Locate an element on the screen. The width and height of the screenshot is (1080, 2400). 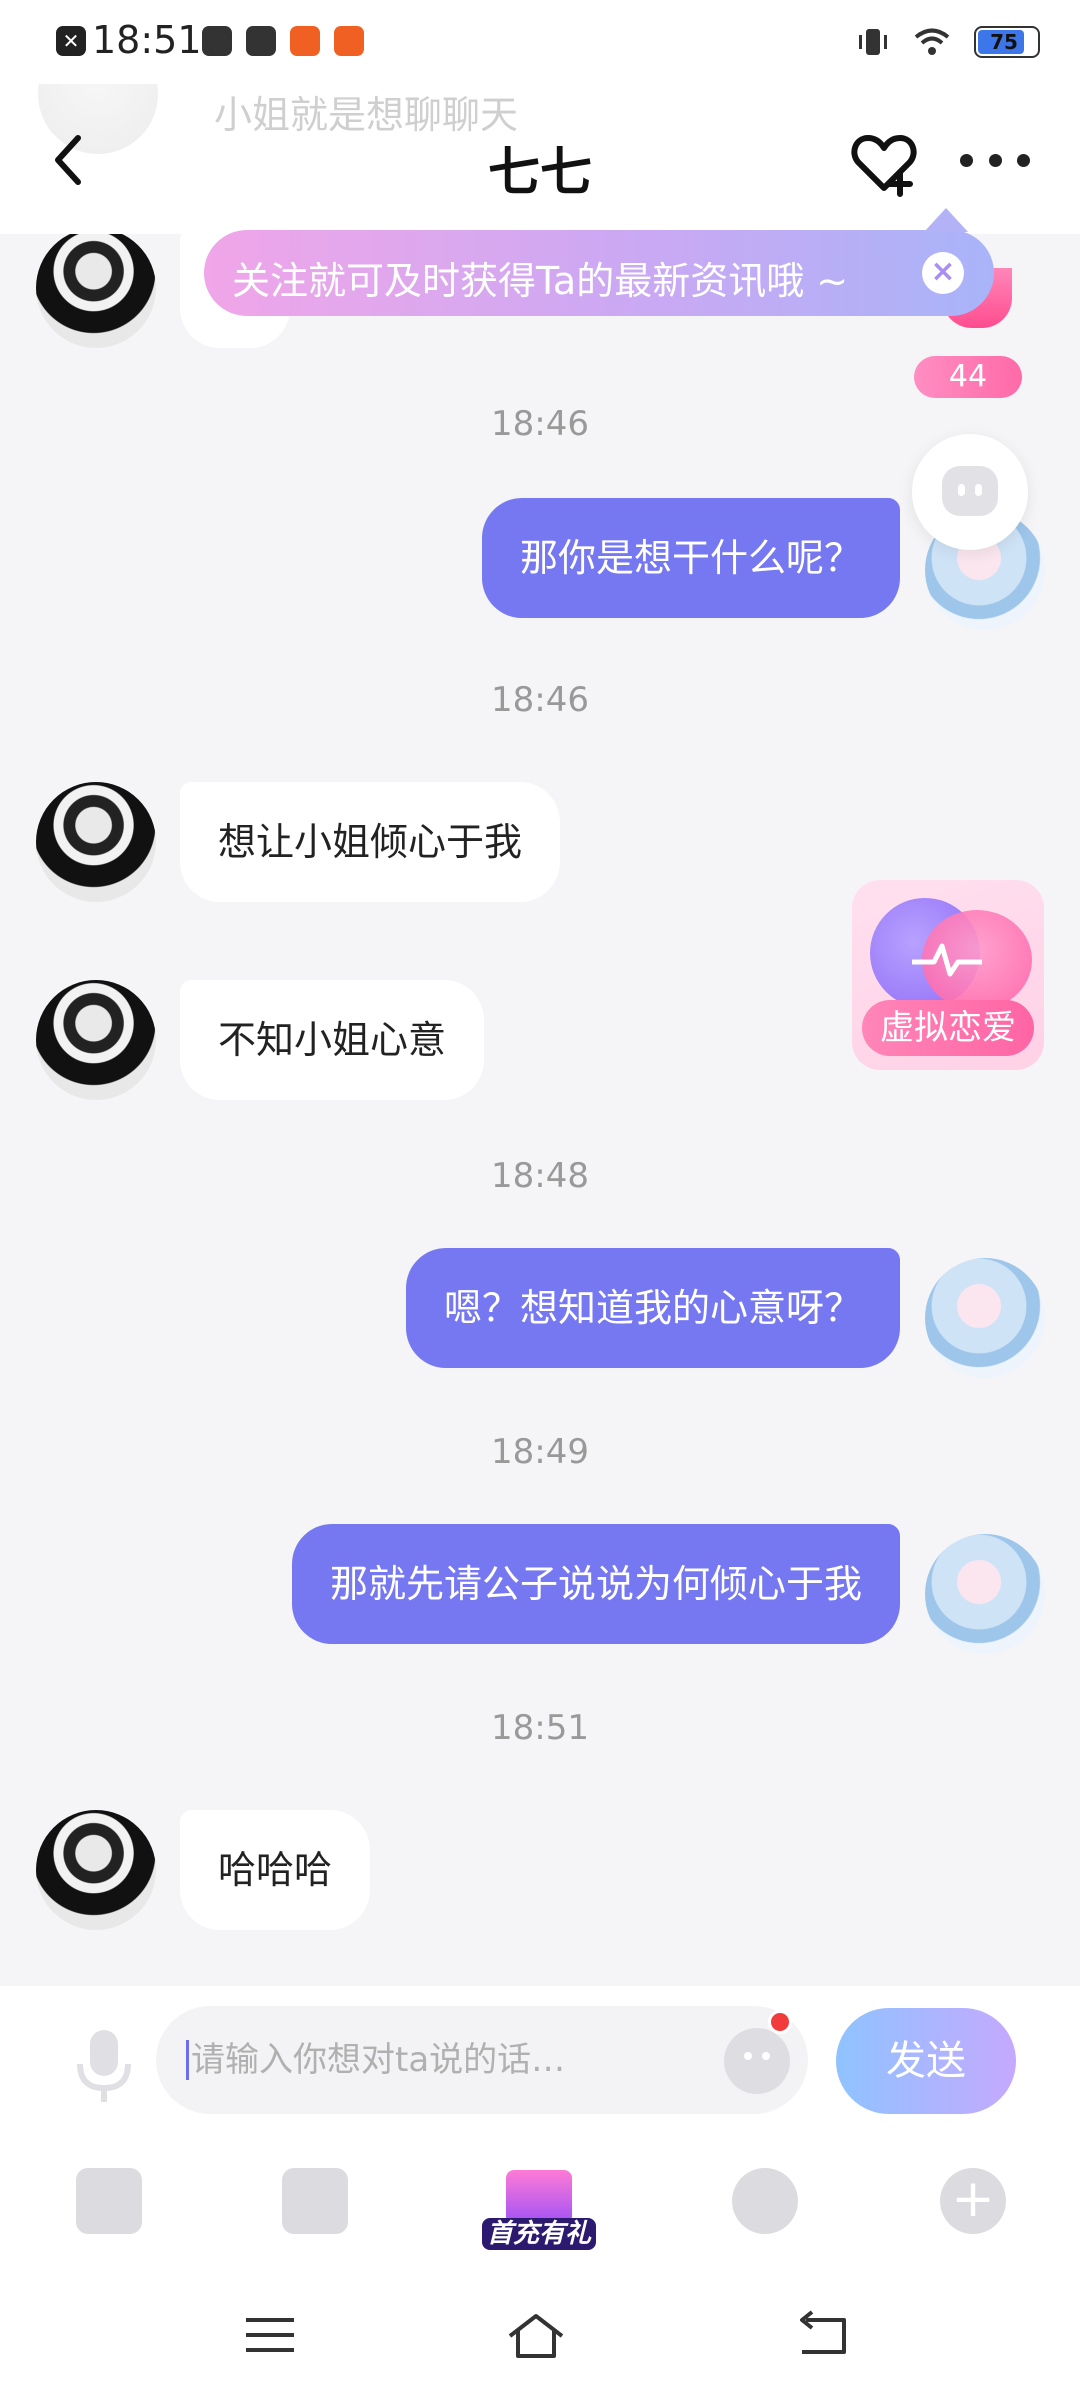
gift-icon is located at coordinates (539, 2197).